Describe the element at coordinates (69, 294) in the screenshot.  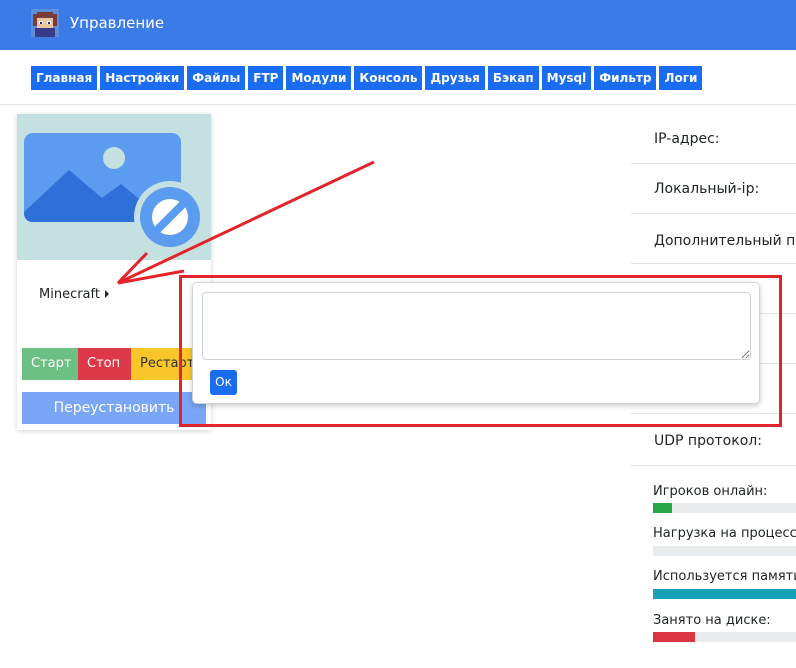
I see `game-name: Minecraft` at that location.